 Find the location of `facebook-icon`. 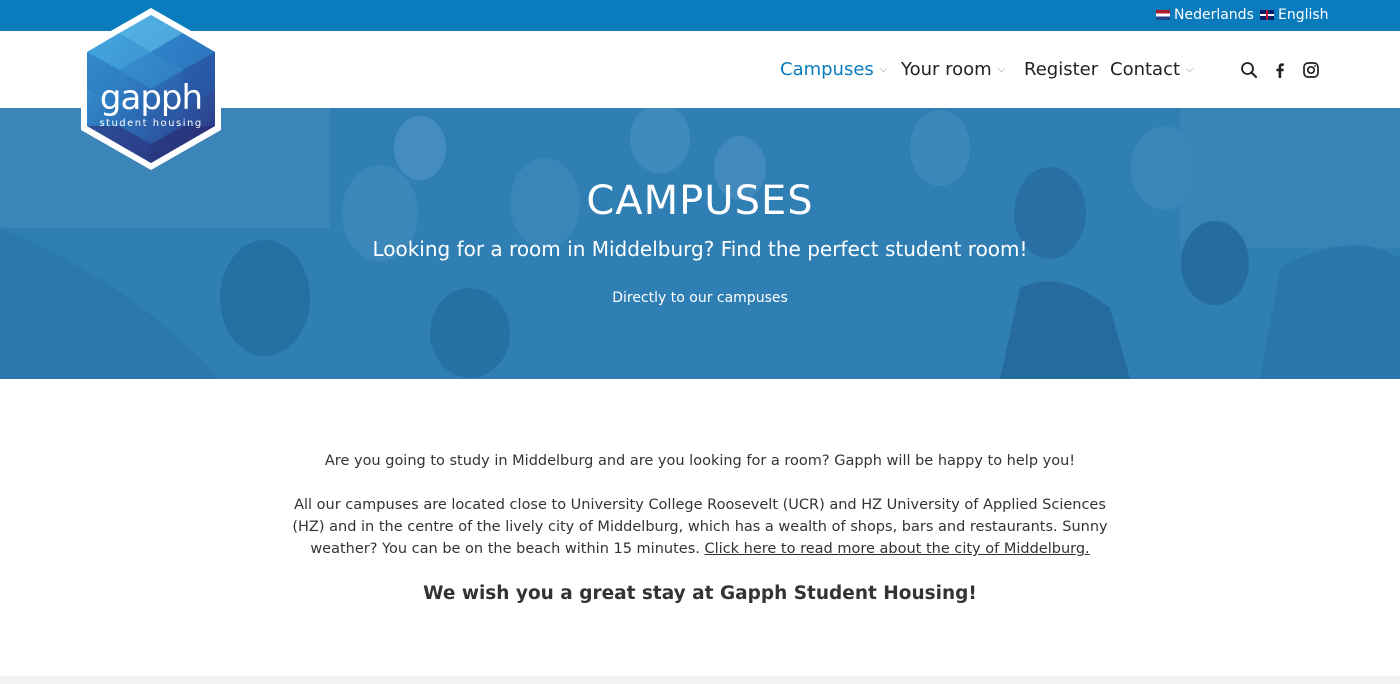

facebook-icon is located at coordinates (1280, 70).